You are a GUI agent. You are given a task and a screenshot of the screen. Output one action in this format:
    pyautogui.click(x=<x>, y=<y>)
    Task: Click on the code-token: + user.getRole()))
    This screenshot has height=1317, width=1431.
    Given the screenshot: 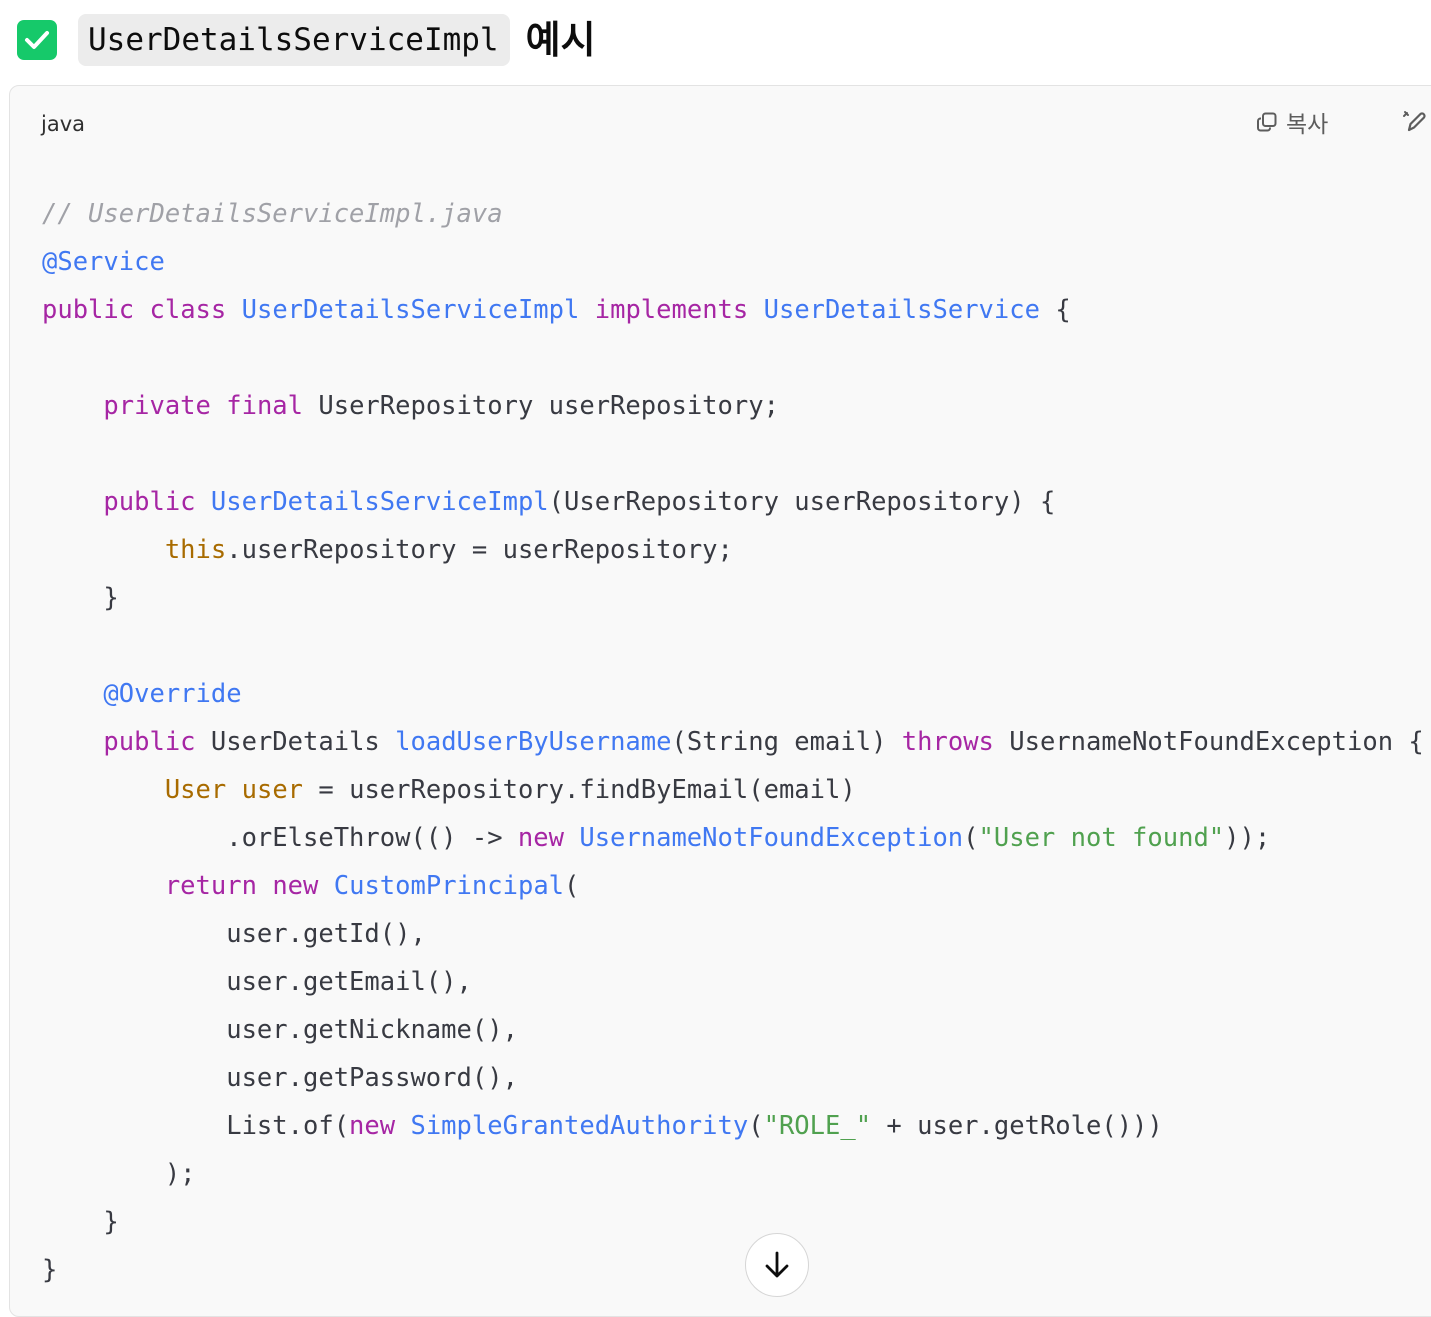 What is the action you would take?
    pyautogui.click(x=1017, y=1126)
    